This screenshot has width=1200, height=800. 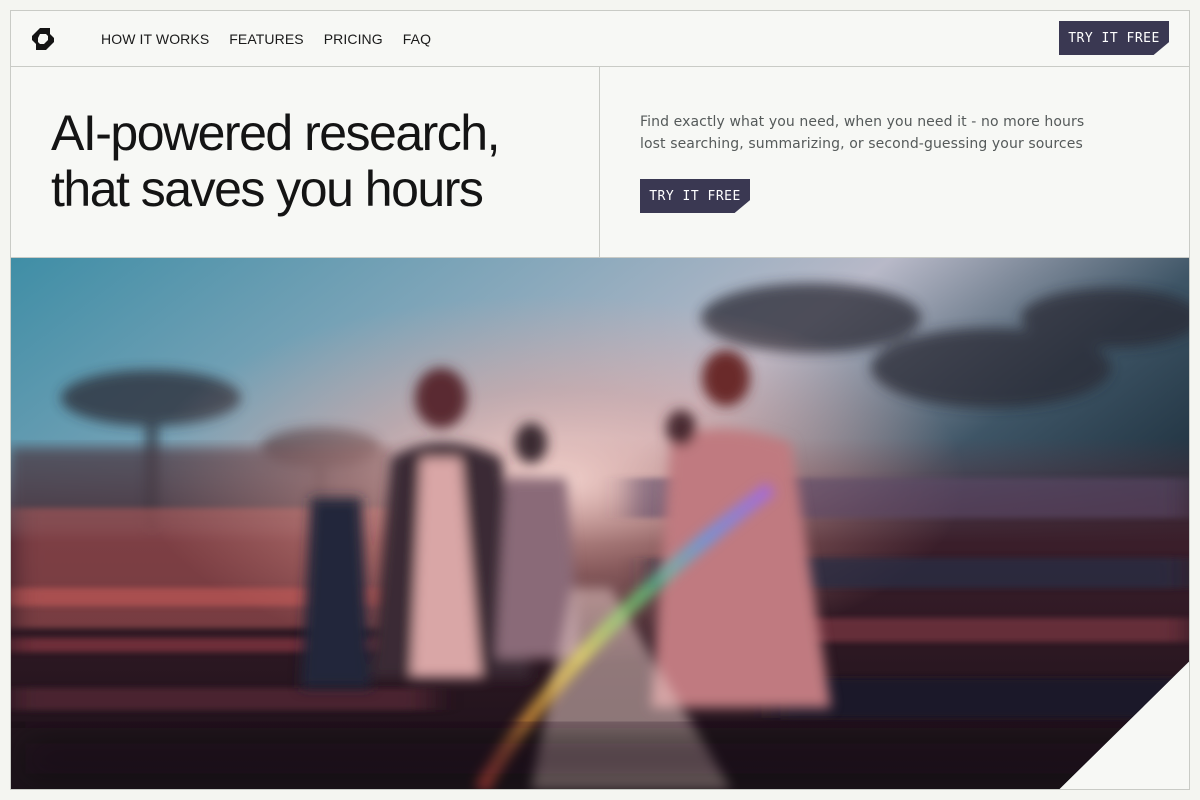 I want to click on hero-try-it-free-button: TRY IT FREE, so click(x=695, y=196).